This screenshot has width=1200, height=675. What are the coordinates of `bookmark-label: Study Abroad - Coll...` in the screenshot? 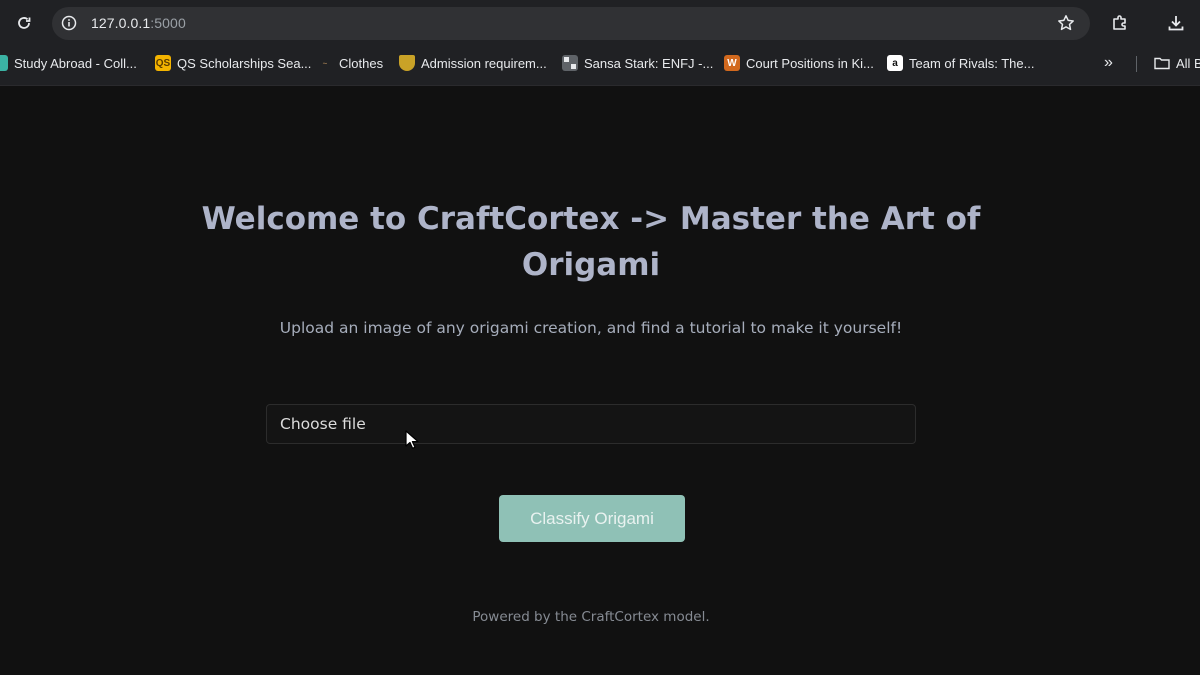 It's located at (75, 63).